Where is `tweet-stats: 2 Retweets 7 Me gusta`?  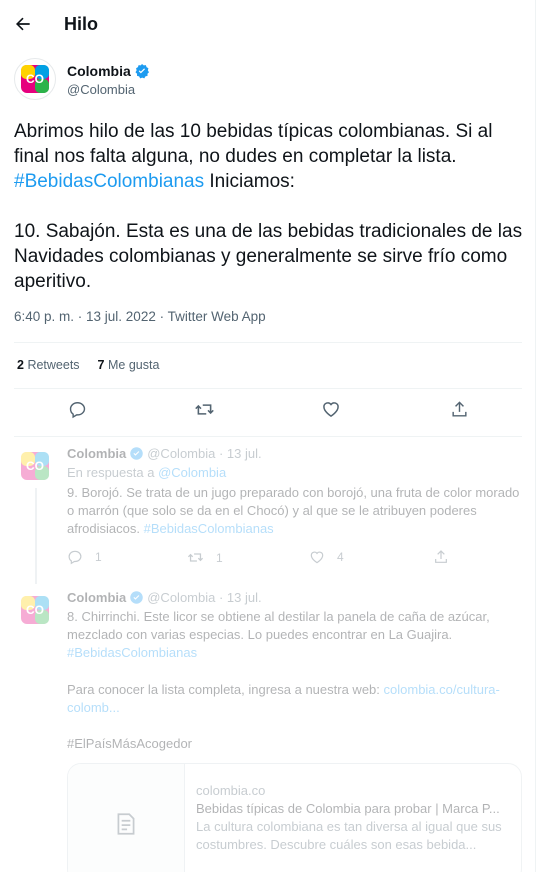
tweet-stats: 2 Retweets 7 Me gusta is located at coordinates (88, 365).